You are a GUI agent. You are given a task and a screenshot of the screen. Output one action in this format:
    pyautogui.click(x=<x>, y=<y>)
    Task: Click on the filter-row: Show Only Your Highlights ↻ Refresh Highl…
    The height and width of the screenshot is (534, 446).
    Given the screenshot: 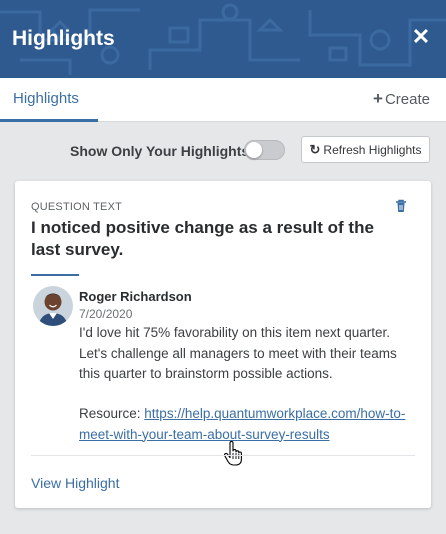 What is the action you would take?
    pyautogui.click(x=223, y=150)
    